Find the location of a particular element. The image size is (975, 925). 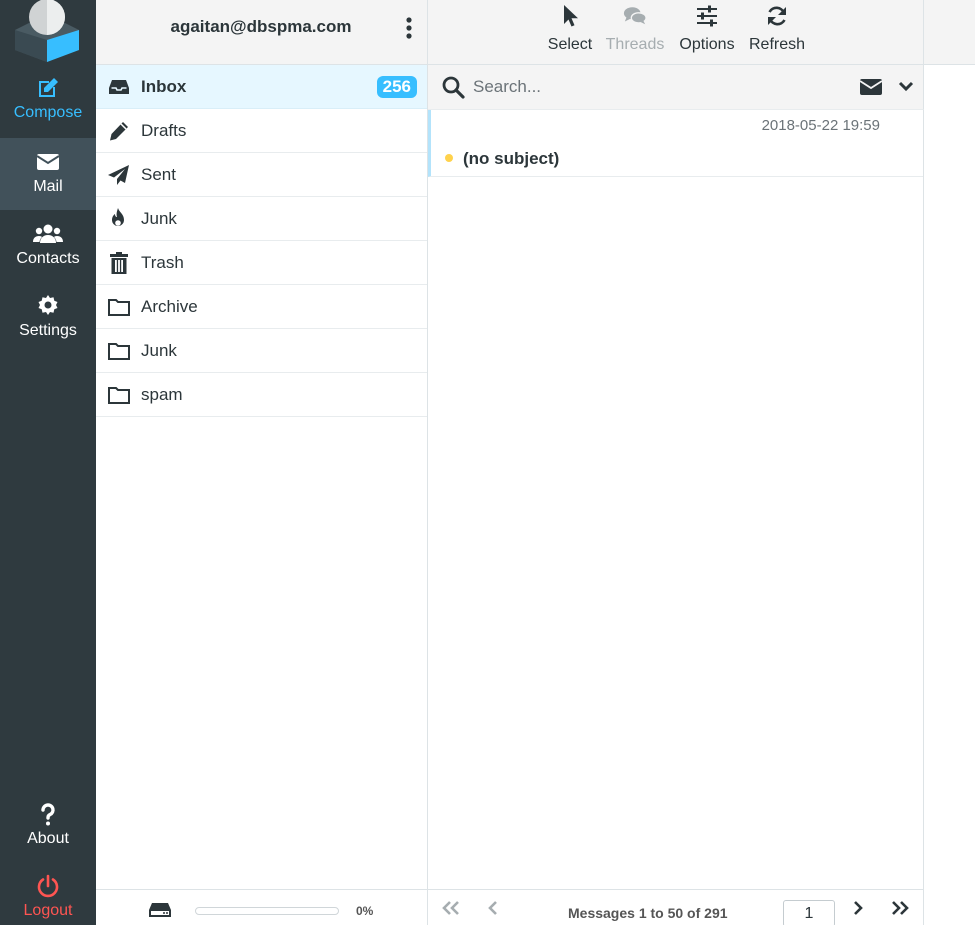

select-button: Select is located at coordinates (570, 32).